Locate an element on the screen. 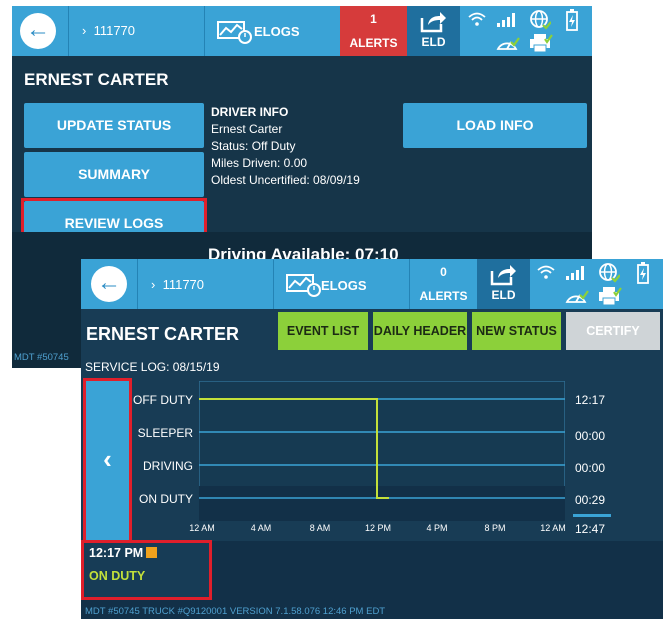 The image size is (667, 620). time-driving: 00:00 is located at coordinates (590, 468).